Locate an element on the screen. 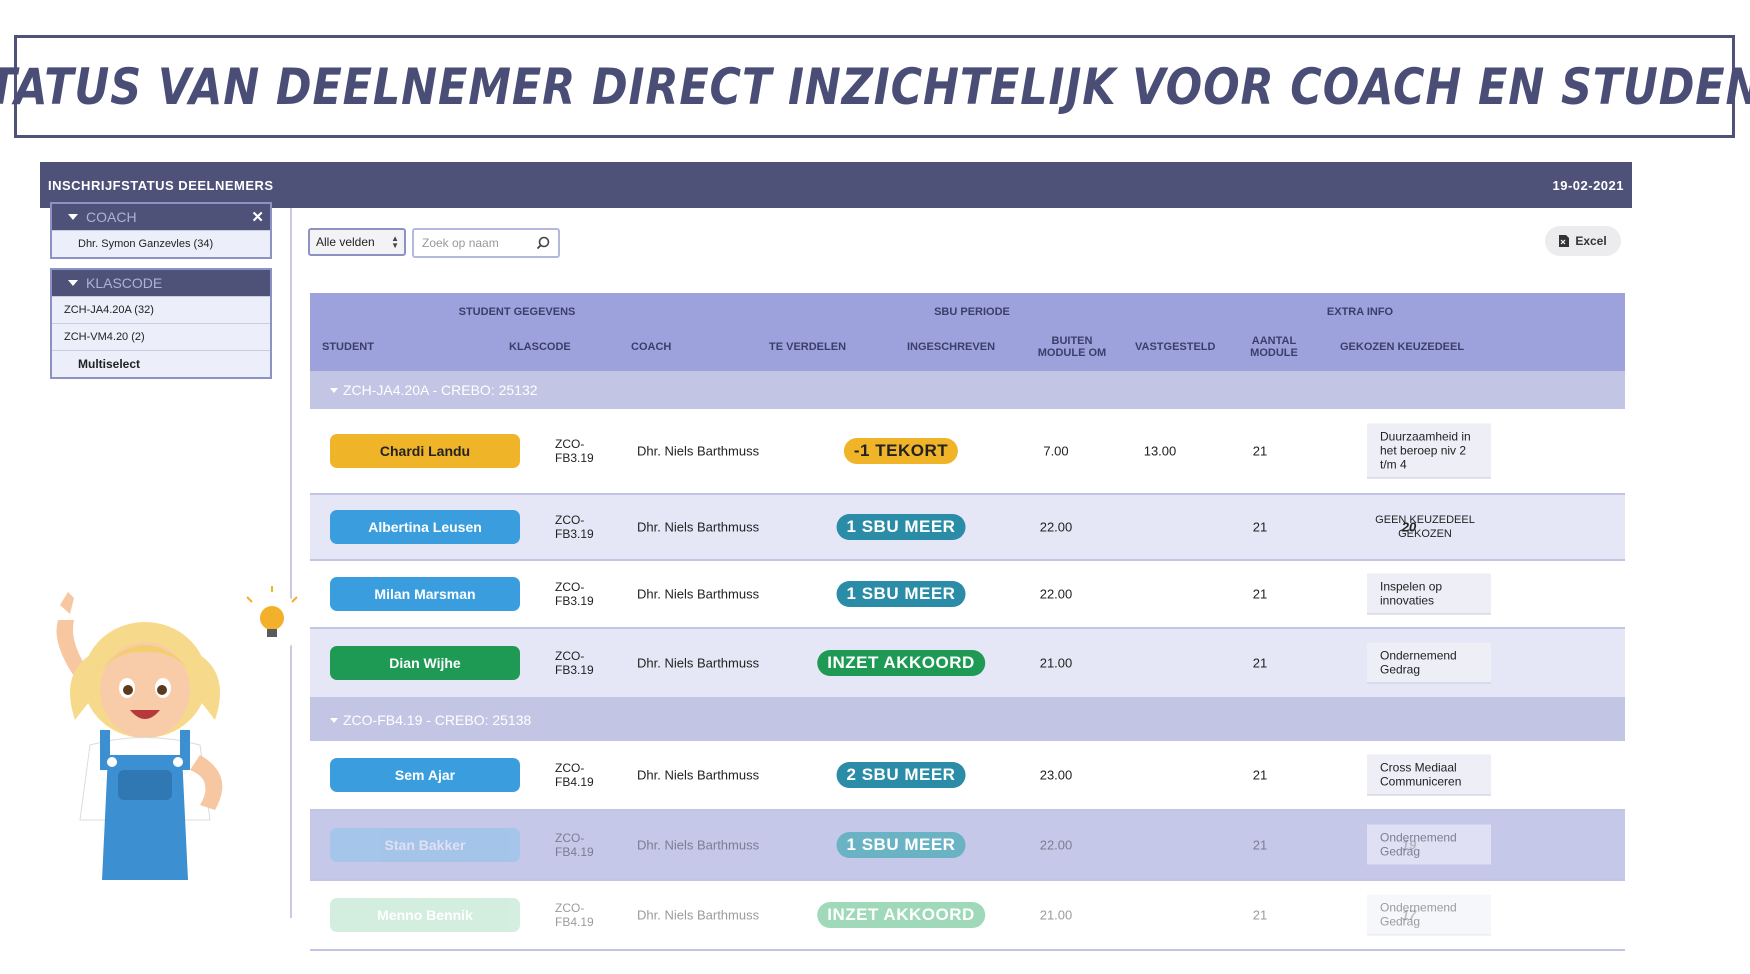  student-button: Sem Ajar is located at coordinates (425, 775).